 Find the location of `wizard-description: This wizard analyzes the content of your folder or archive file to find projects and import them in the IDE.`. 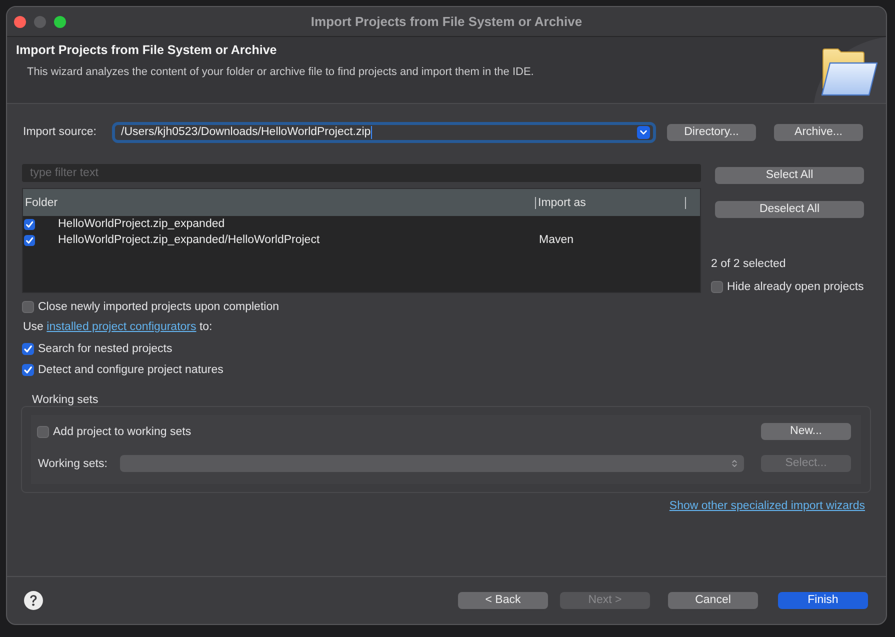

wizard-description: This wizard analyzes the content of your folder or archive file to find projects and import them in the IDE. is located at coordinates (280, 72).